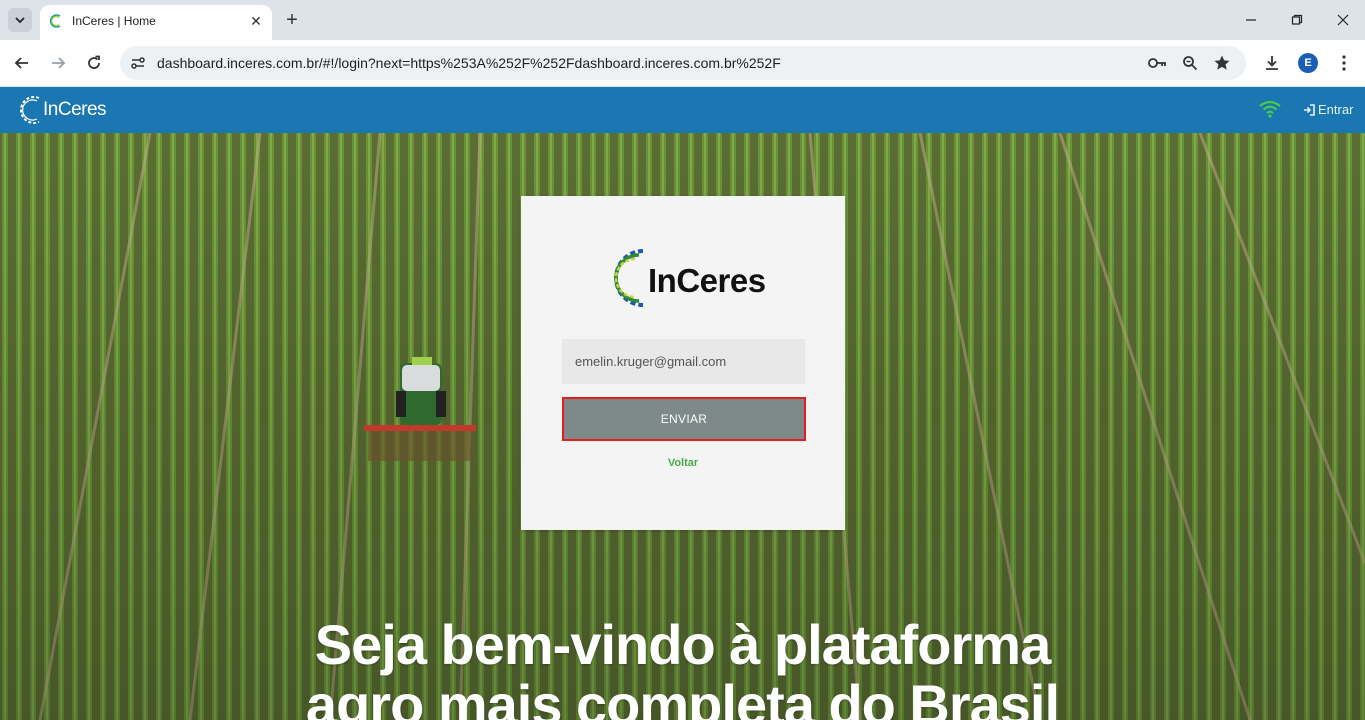  What do you see at coordinates (682, 110) in the screenshot?
I see `app-header: InCeres Entrar` at bounding box center [682, 110].